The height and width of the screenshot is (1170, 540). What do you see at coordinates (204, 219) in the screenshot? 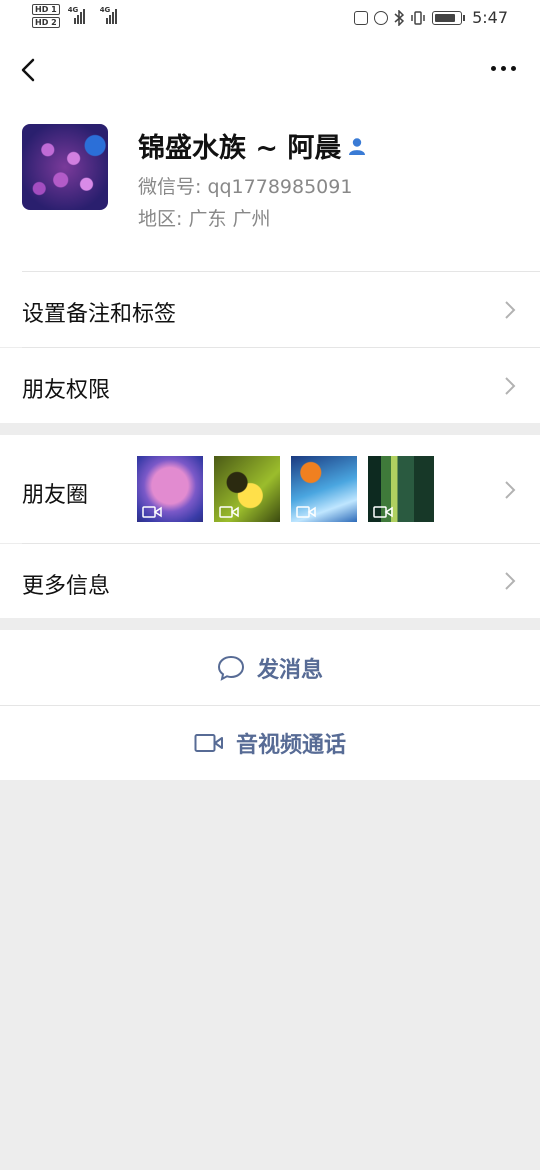
I see `region: 地区: 广东 广州` at bounding box center [204, 219].